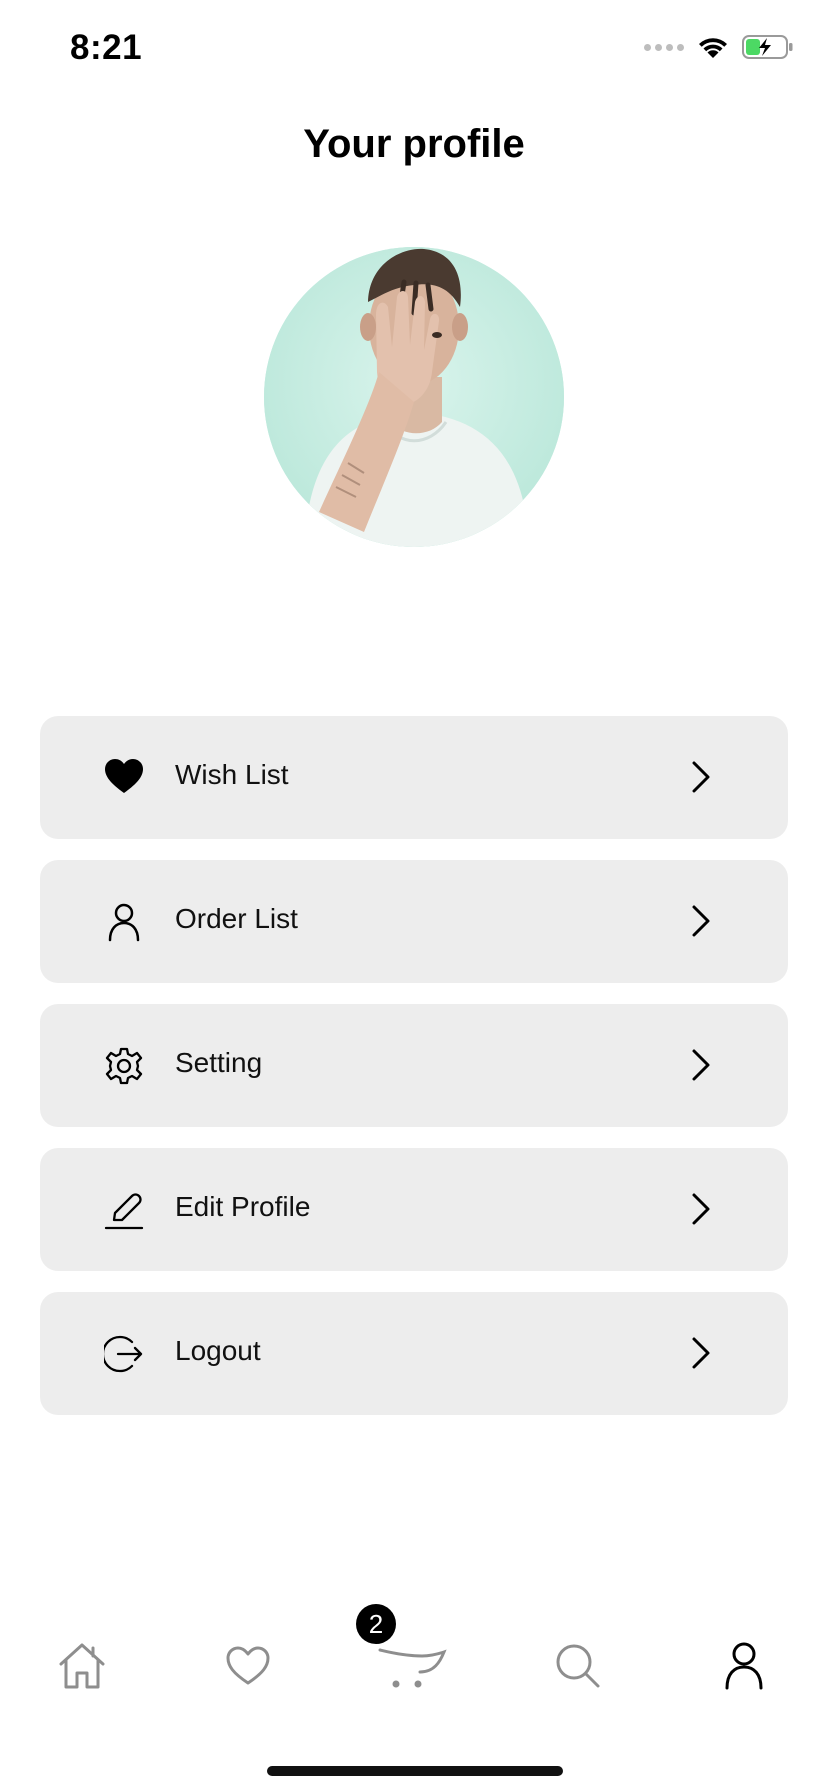 The height and width of the screenshot is (1792, 828). I want to click on tab-wishlist, so click(248, 1666).